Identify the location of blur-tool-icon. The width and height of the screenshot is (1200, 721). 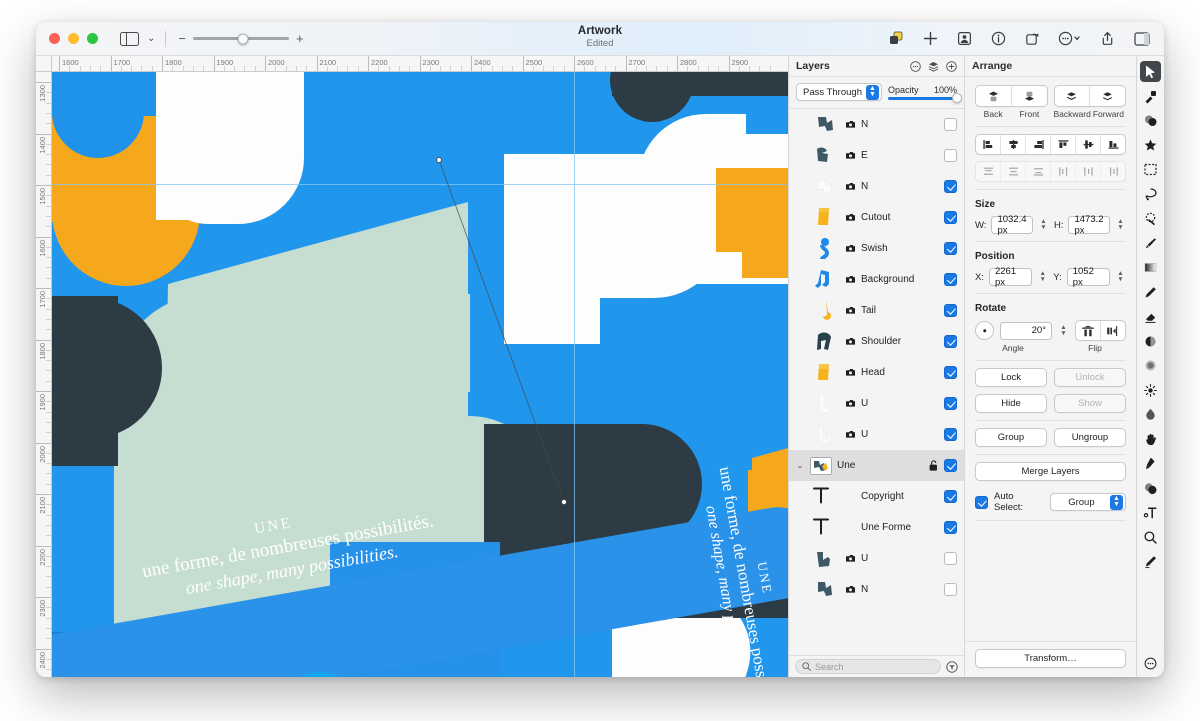
(1150, 365).